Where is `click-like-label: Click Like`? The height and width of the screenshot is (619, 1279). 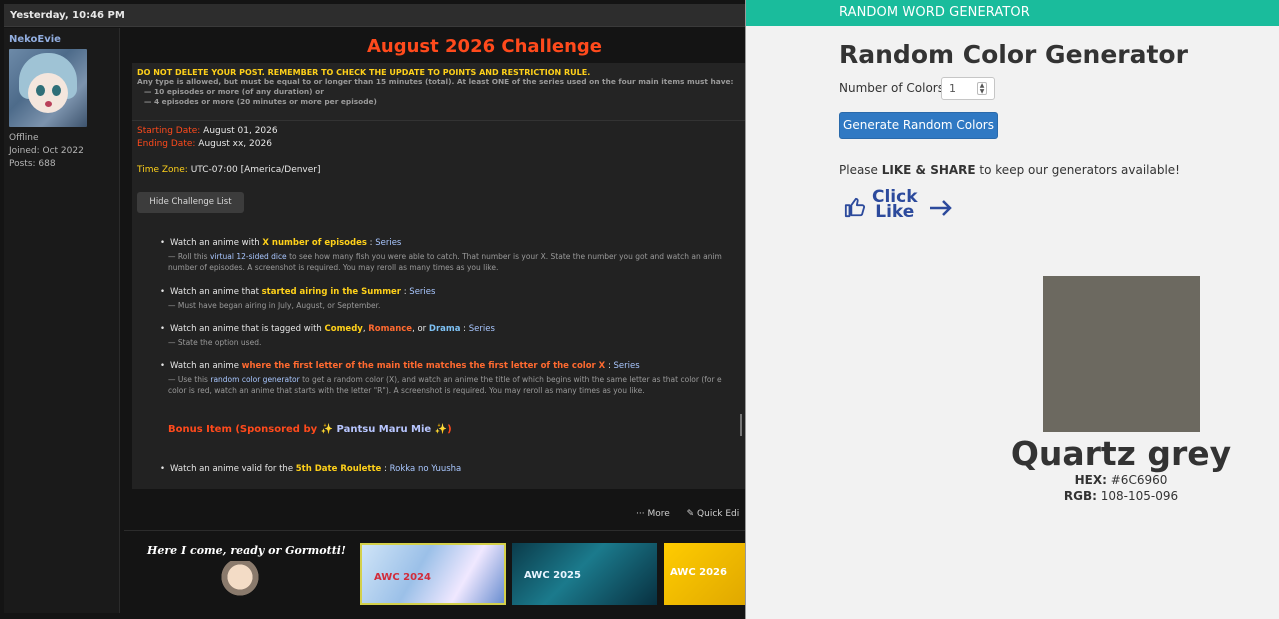
click-like-label: Click Like is located at coordinates (895, 204).